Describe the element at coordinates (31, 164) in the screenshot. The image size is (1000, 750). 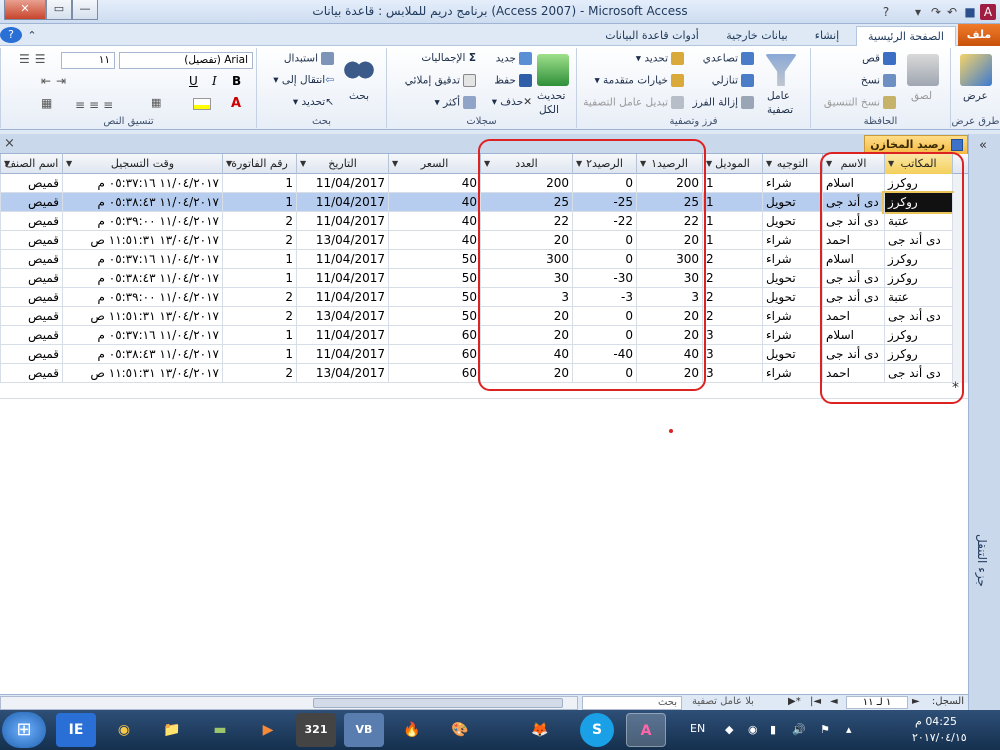
I see `column-header: ▼ اسم الصنف` at that location.